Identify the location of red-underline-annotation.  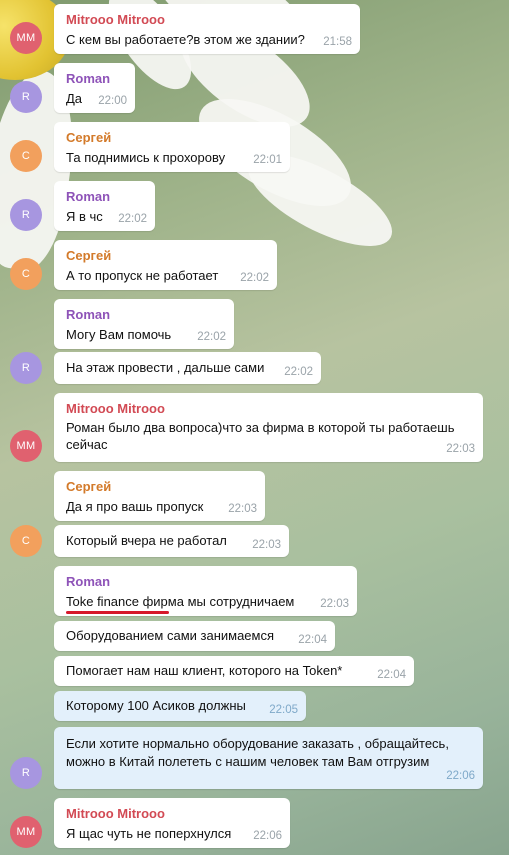
(117, 612).